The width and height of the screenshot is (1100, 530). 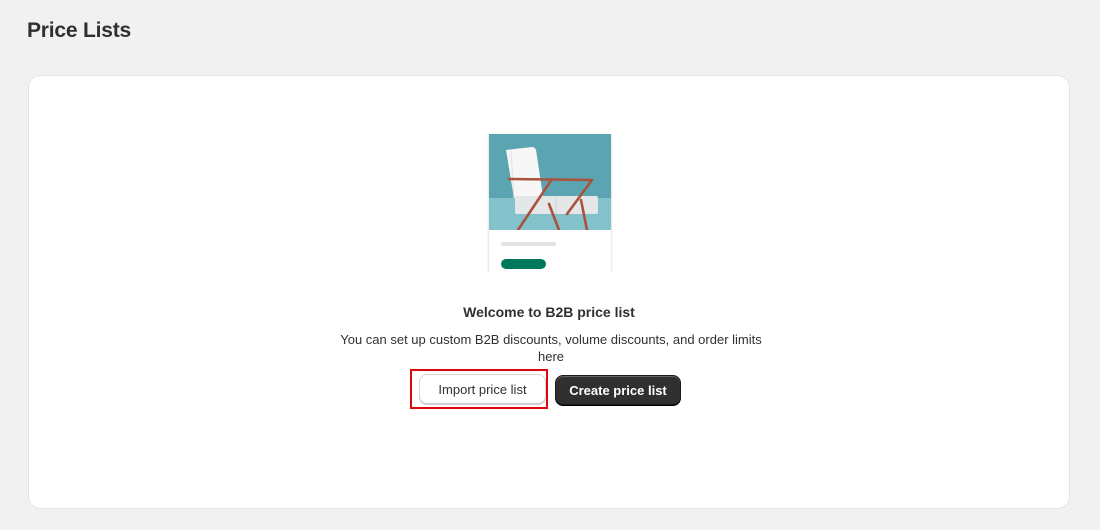 I want to click on import-price-list-button: Import price list, so click(x=482, y=389).